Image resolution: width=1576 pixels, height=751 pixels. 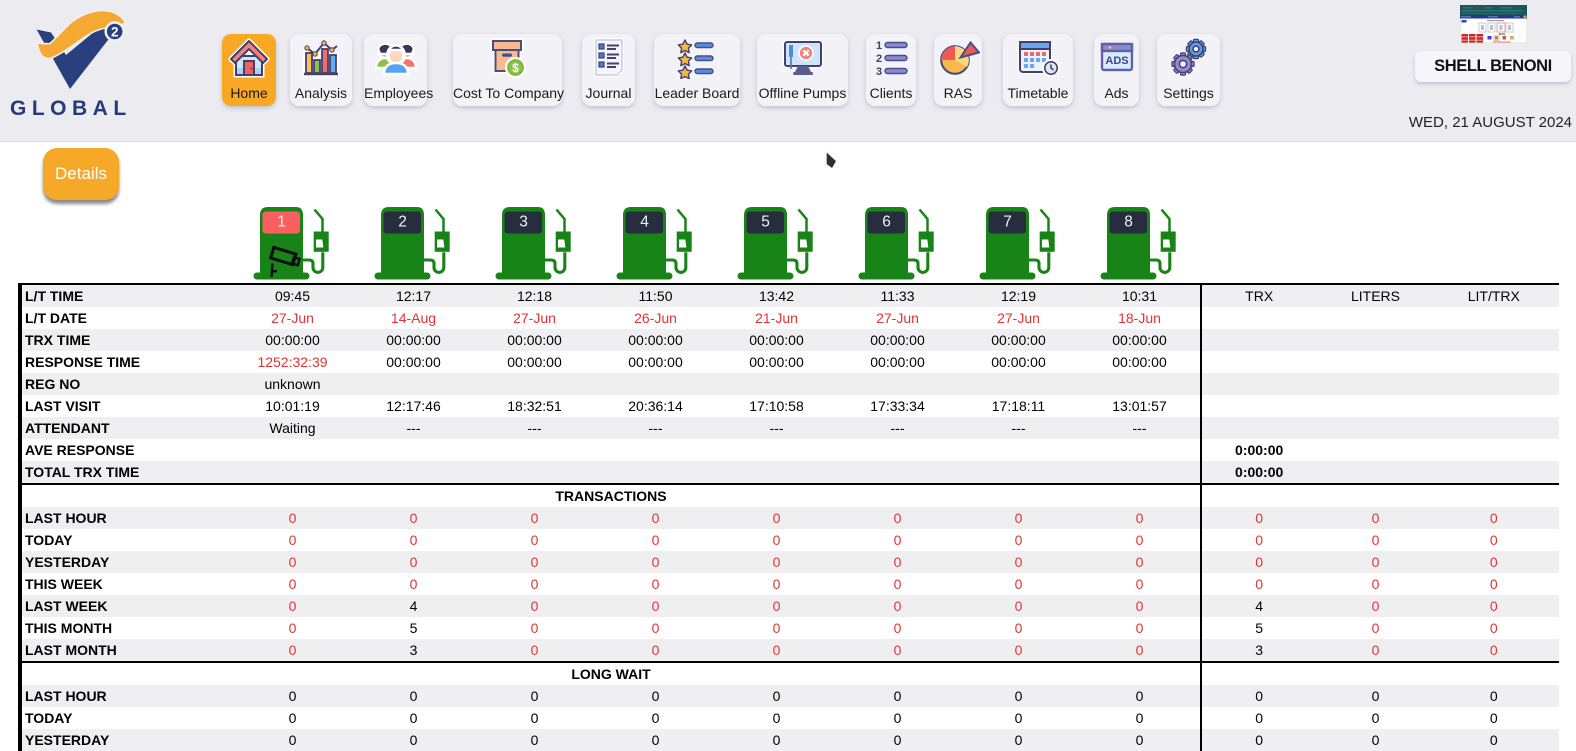 What do you see at coordinates (1116, 61) in the screenshot?
I see `svg-text: ADS` at bounding box center [1116, 61].